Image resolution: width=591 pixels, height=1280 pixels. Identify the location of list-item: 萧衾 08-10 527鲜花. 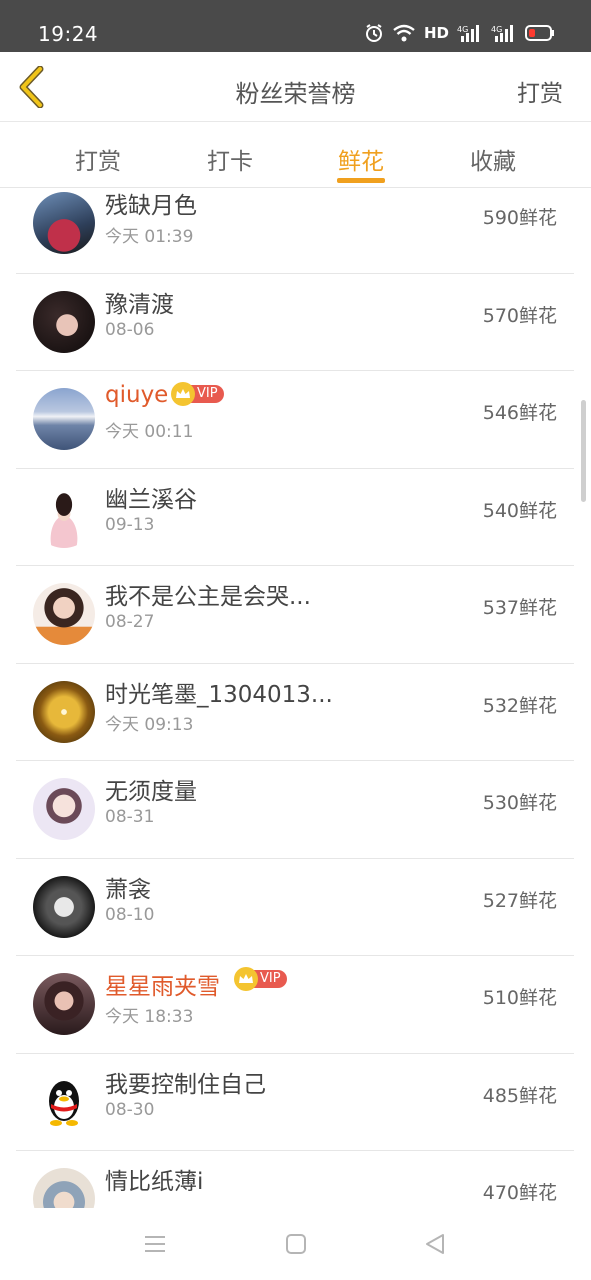
(295, 907).